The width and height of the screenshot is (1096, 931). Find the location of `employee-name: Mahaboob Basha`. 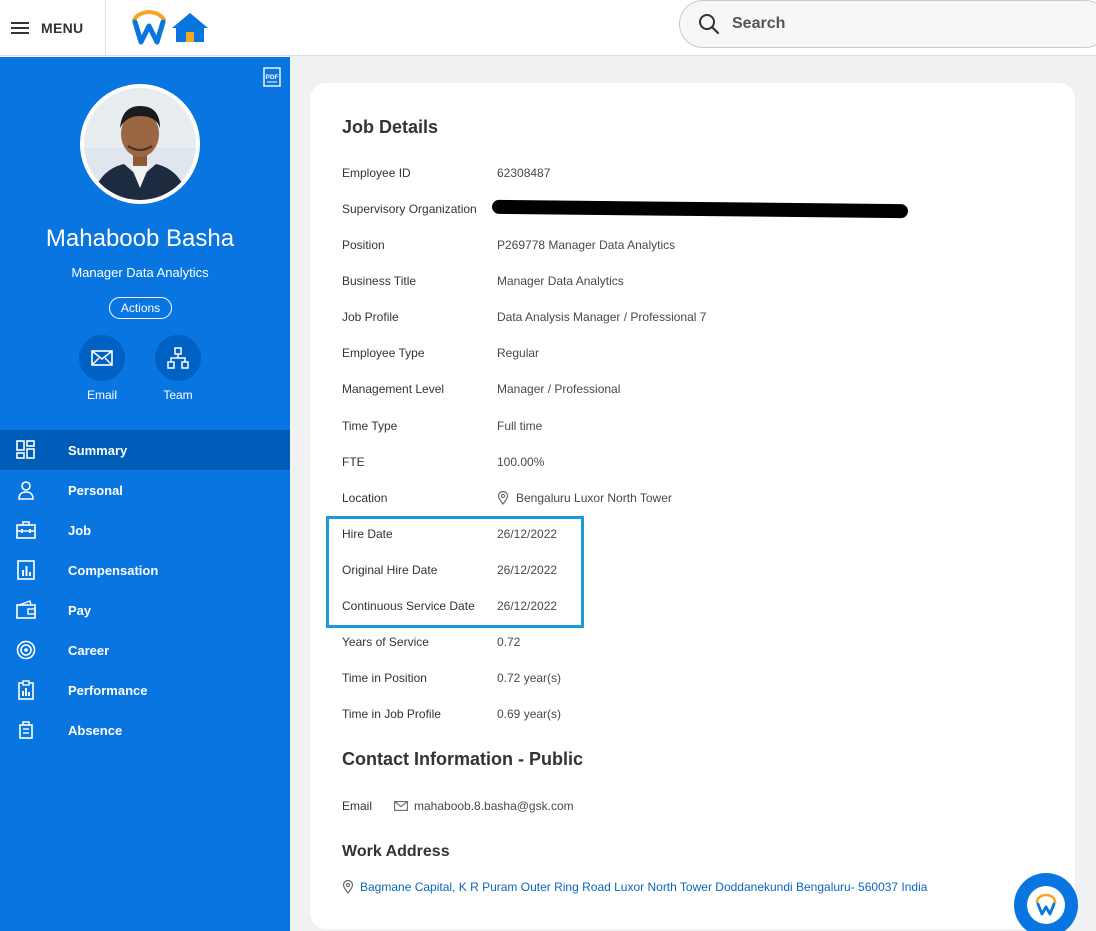

employee-name: Mahaboob Basha is located at coordinates (140, 238).